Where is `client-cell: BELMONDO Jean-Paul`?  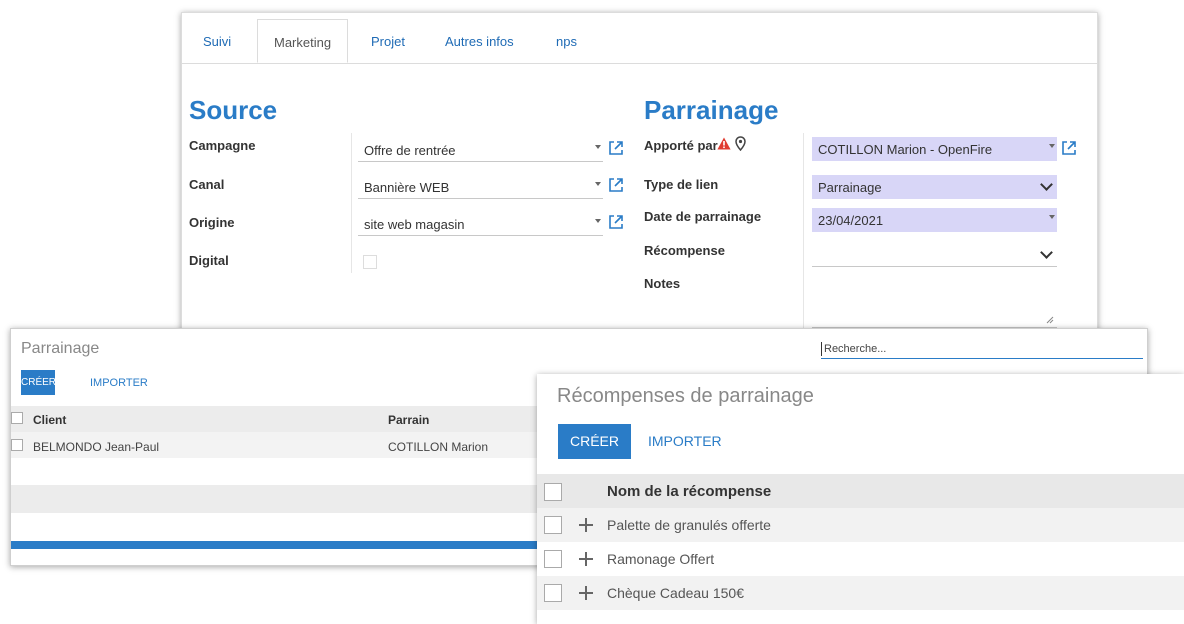 client-cell: BELMONDO Jean-Paul is located at coordinates (96, 447).